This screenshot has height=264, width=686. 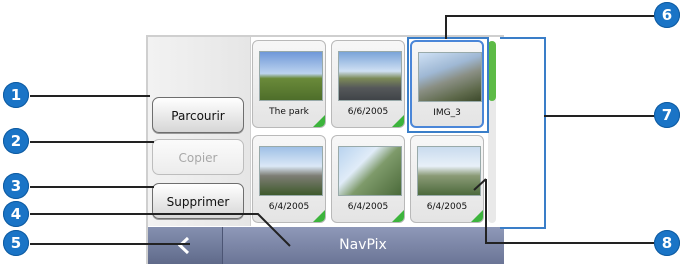 What do you see at coordinates (16, 141) in the screenshot?
I see `callout-badge-2: 2` at bounding box center [16, 141].